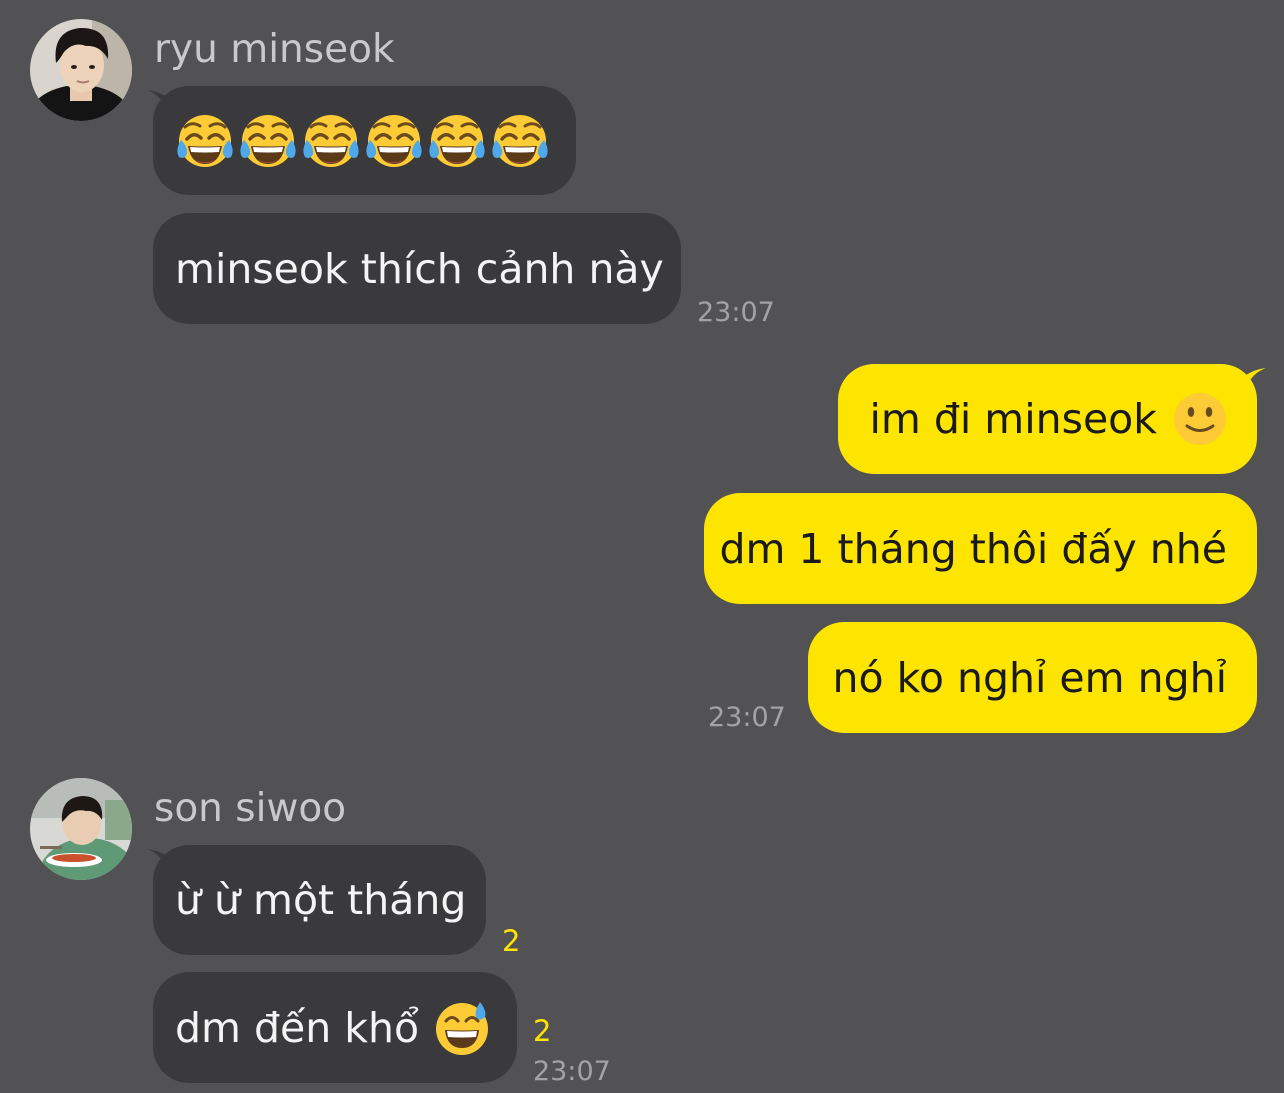 This screenshot has width=1284, height=1093. I want to click on message-bubble-outgoing: dm 1 tháng thôi đấy nhé, so click(980, 548).